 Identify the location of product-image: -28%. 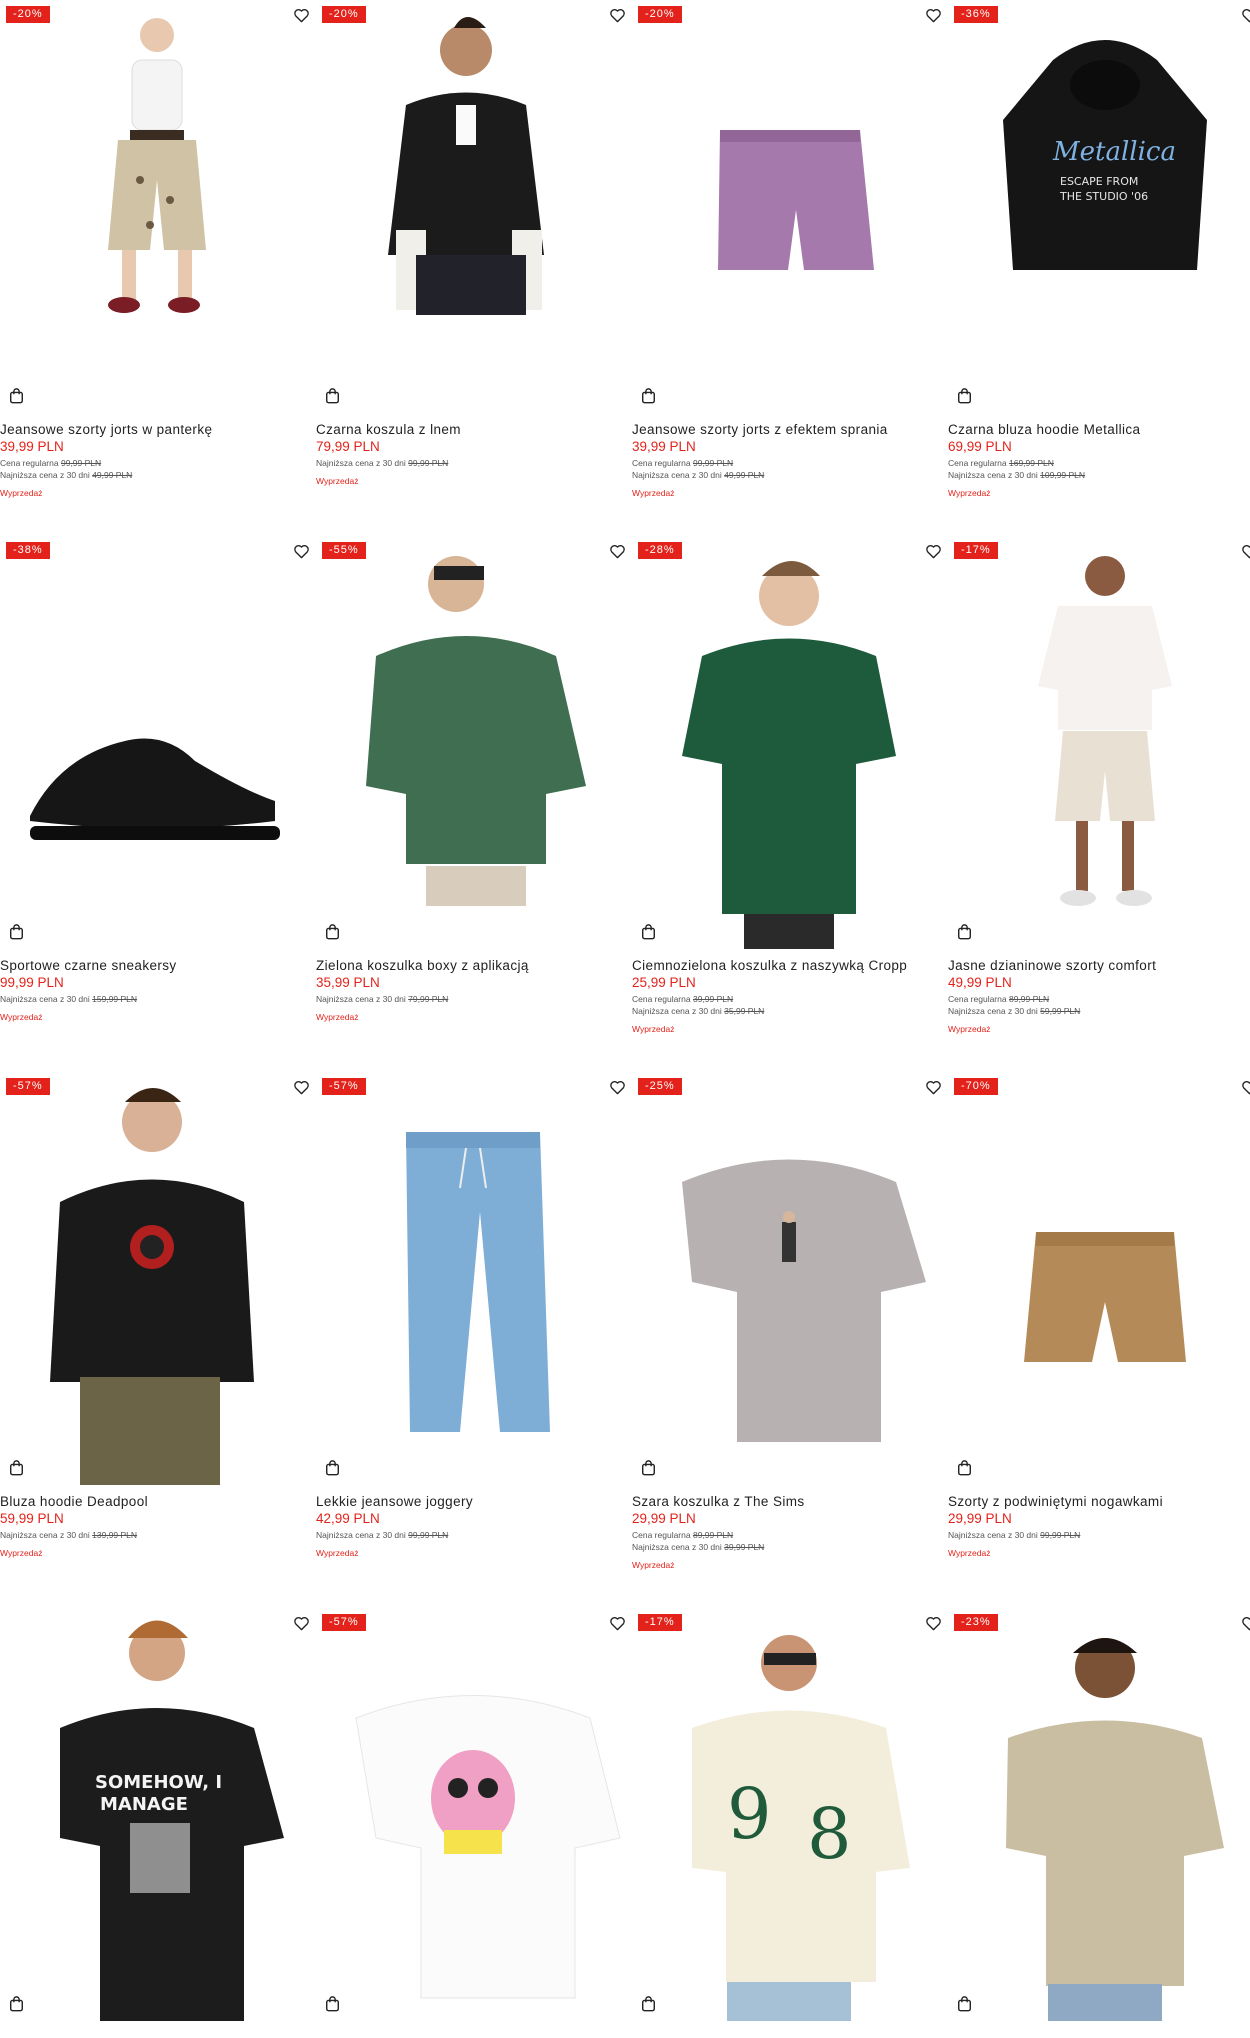
(789, 742).